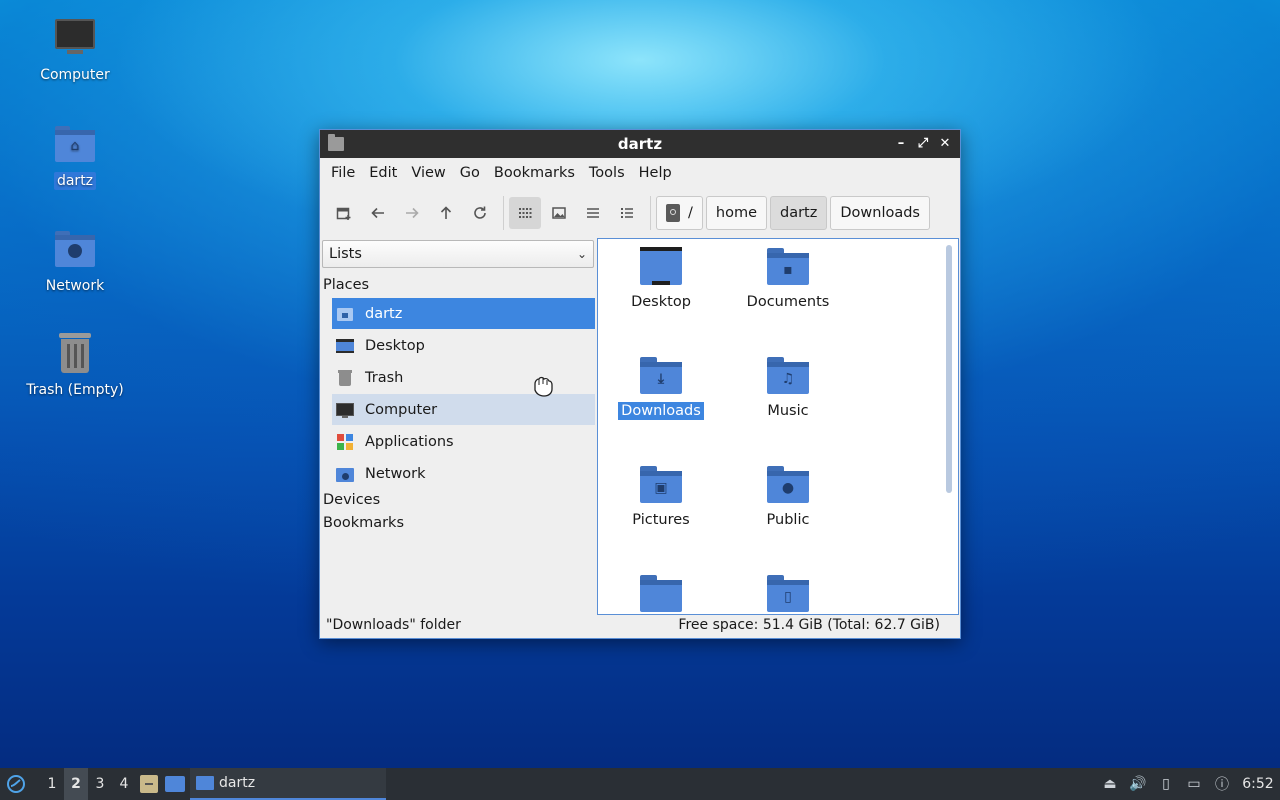 This screenshot has height=800, width=1280. Describe the element at coordinates (1138, 784) in the screenshot. I see `volume-icon: 🔊` at that location.